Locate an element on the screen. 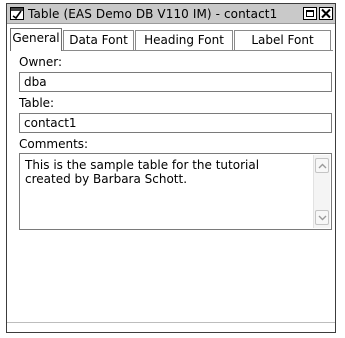 This screenshot has width=345, height=338. window-bottom-divider is located at coordinates (171, 322).